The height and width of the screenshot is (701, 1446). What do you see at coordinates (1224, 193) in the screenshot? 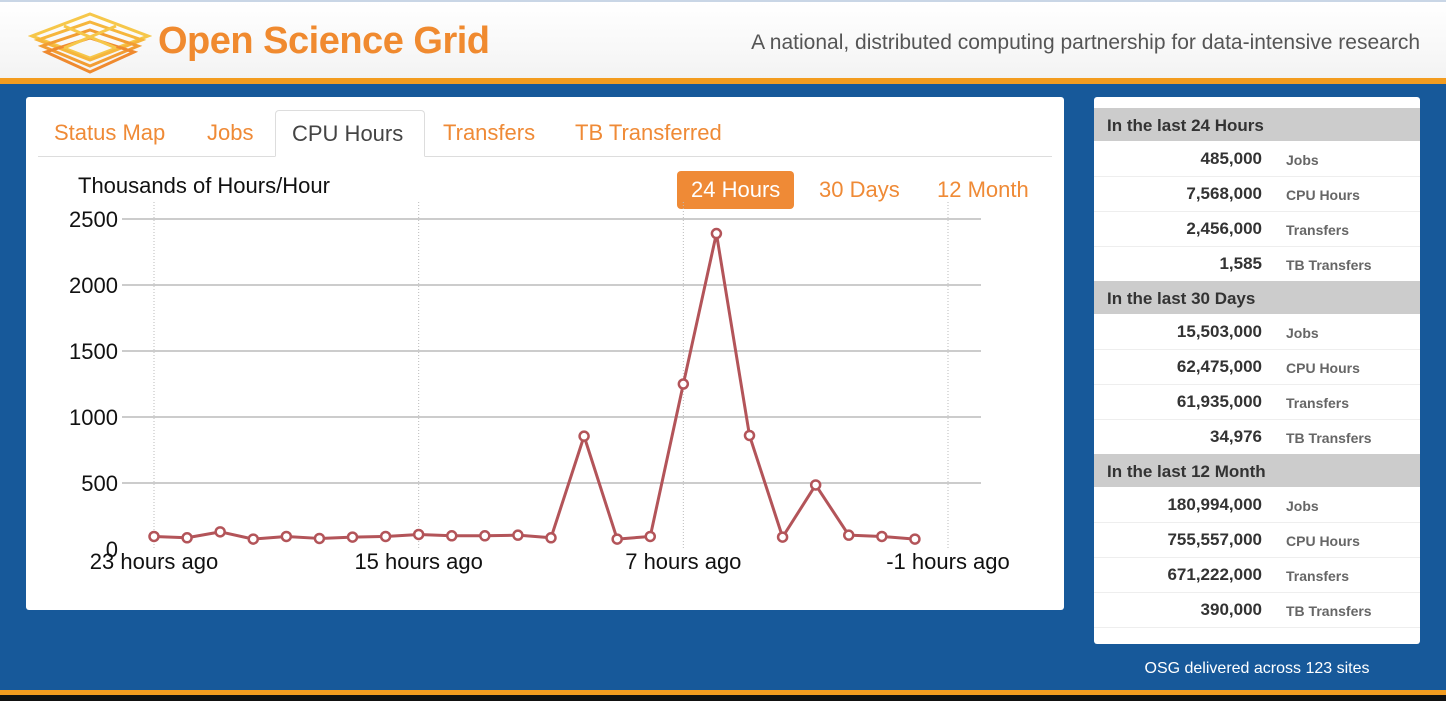
I see `stat-value: 7,568,000` at bounding box center [1224, 193].